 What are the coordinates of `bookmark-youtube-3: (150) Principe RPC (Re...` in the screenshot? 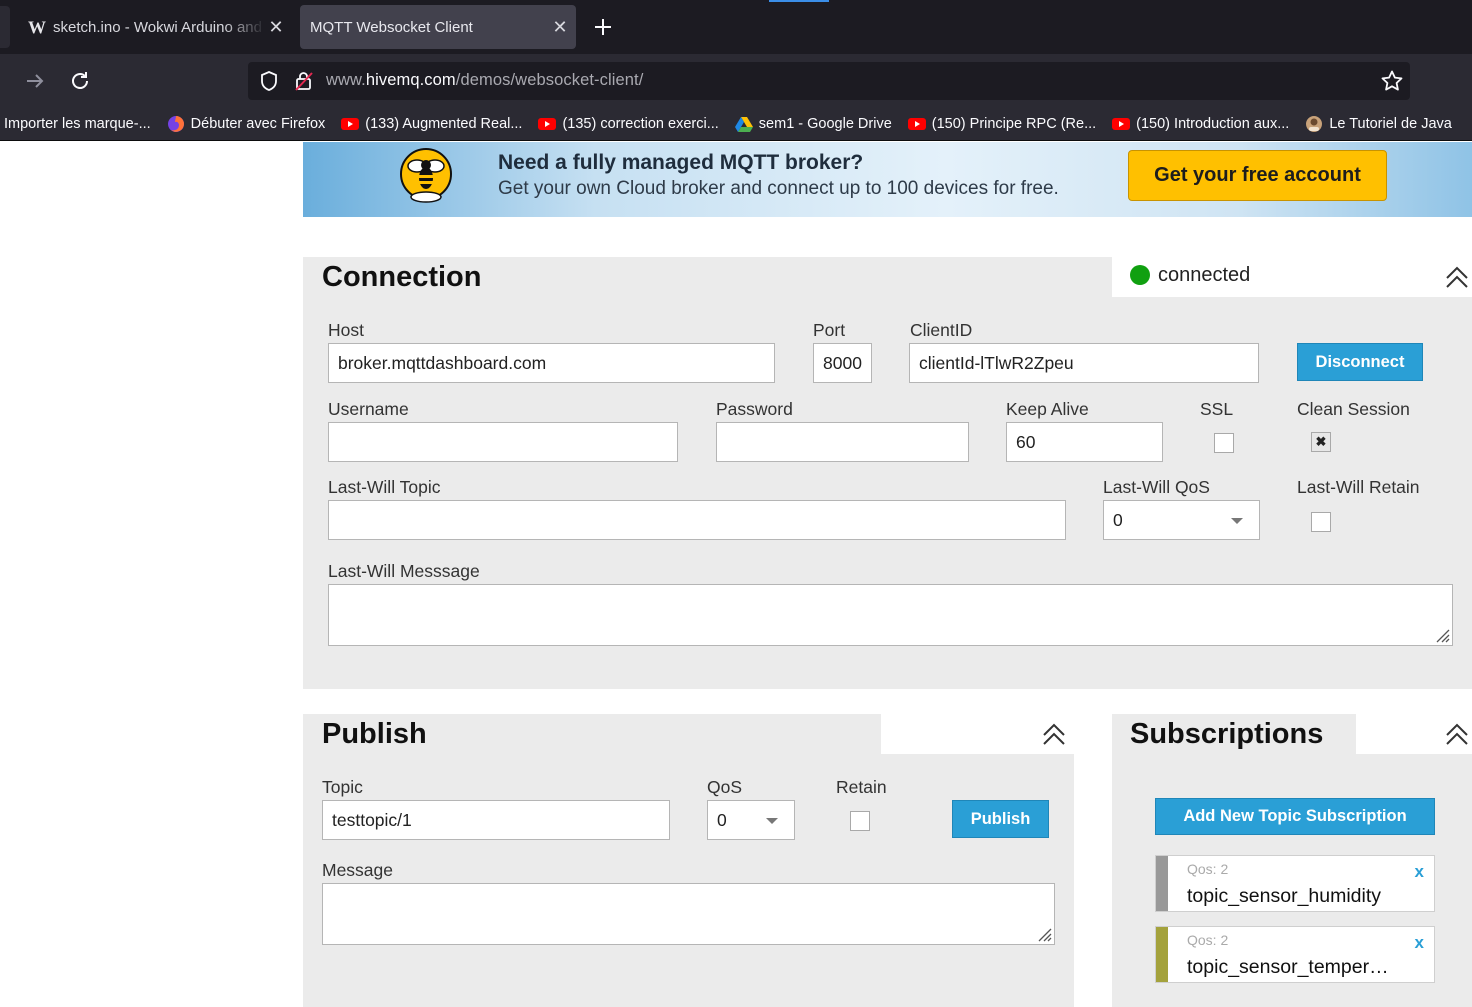 It's located at (1002, 124).